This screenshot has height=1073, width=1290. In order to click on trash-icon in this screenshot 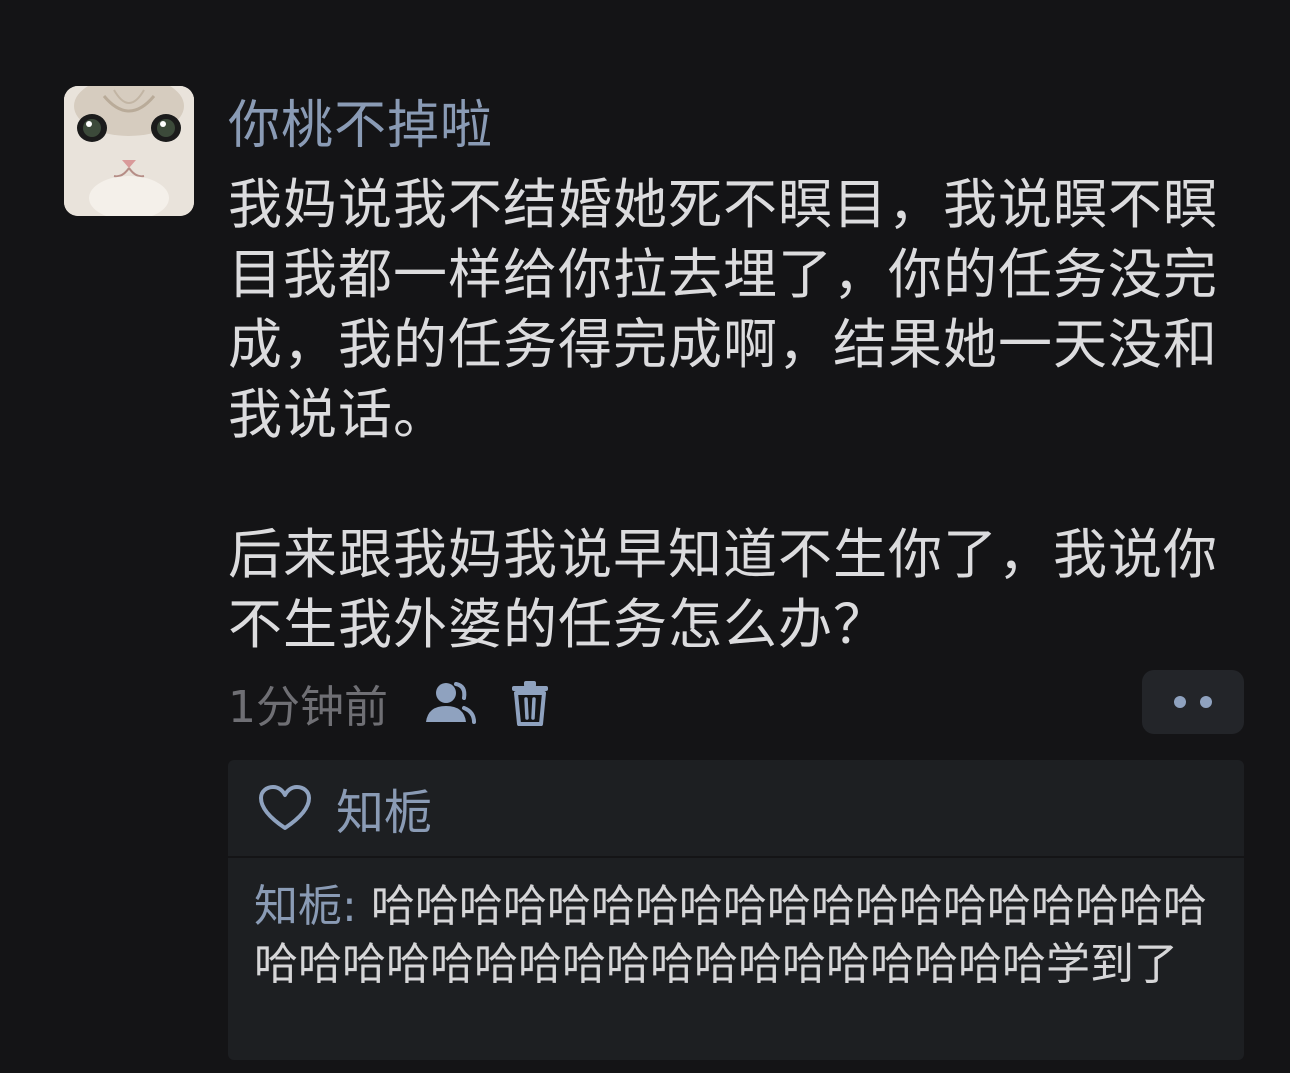, I will do `click(530, 703)`.